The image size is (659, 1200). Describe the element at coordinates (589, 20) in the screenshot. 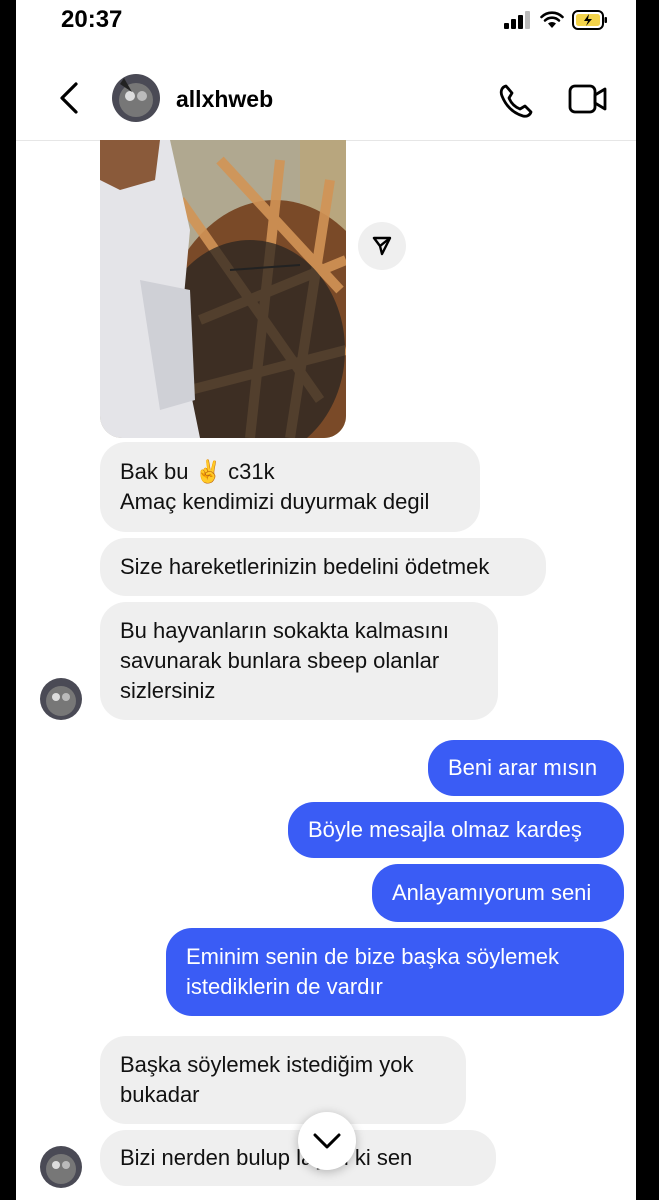

I see `battery-icon` at that location.